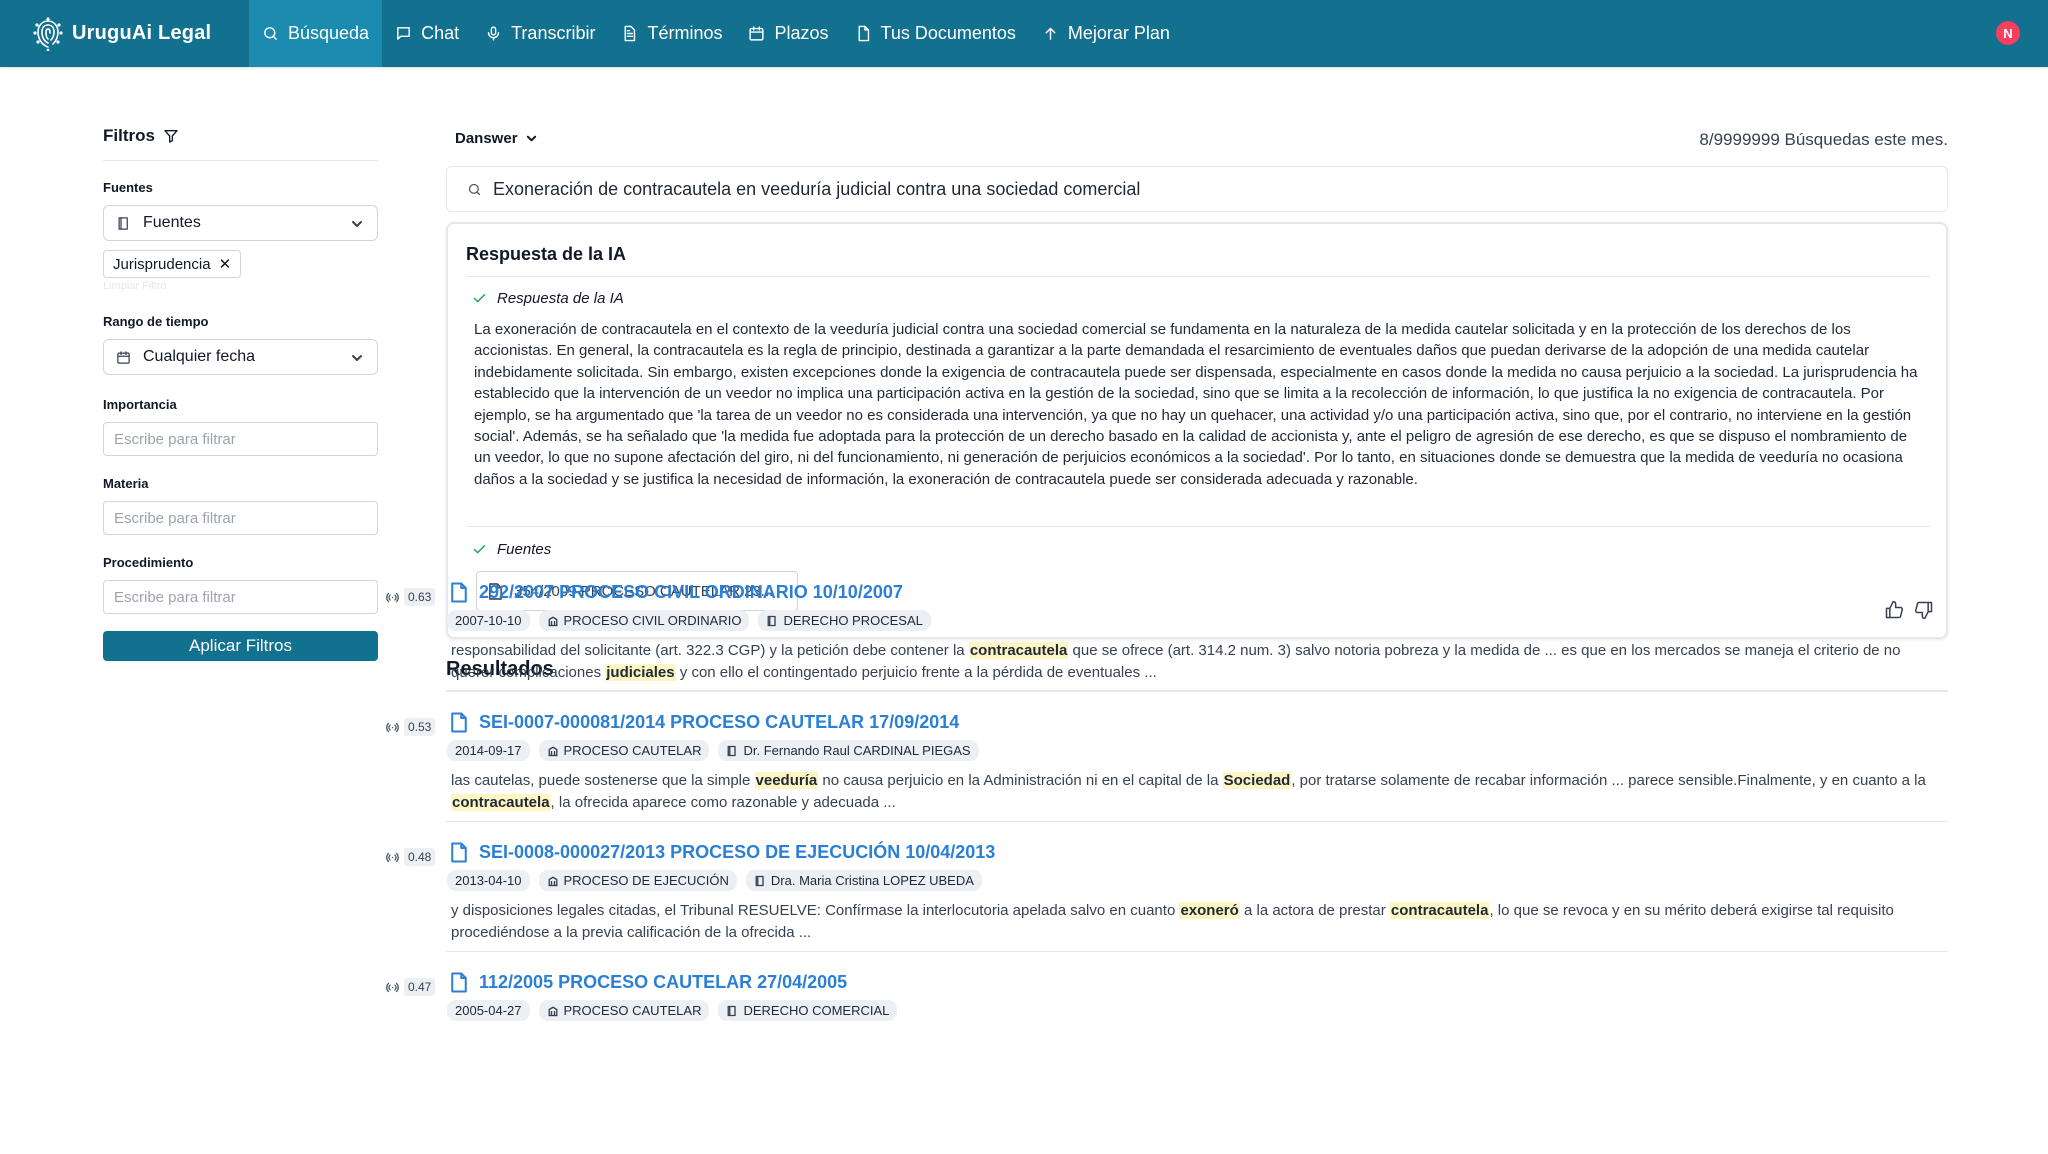 This screenshot has height=1154, width=2048. I want to click on relevance-score: 0.47, so click(411, 987).